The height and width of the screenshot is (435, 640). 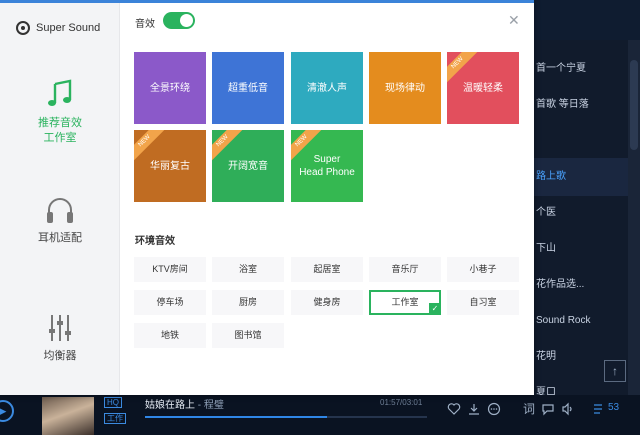 I want to click on effect-tile-label: 清澈人声, so click(x=327, y=88).